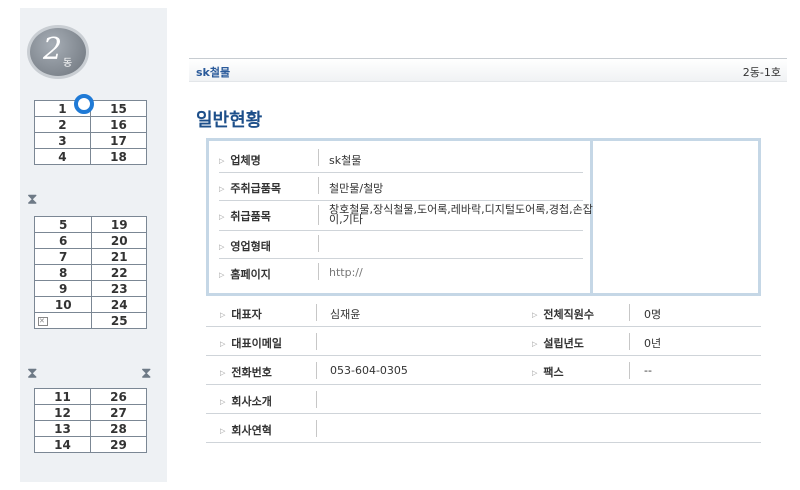  Describe the element at coordinates (346, 272) in the screenshot. I see `homepage-link: http://` at that location.